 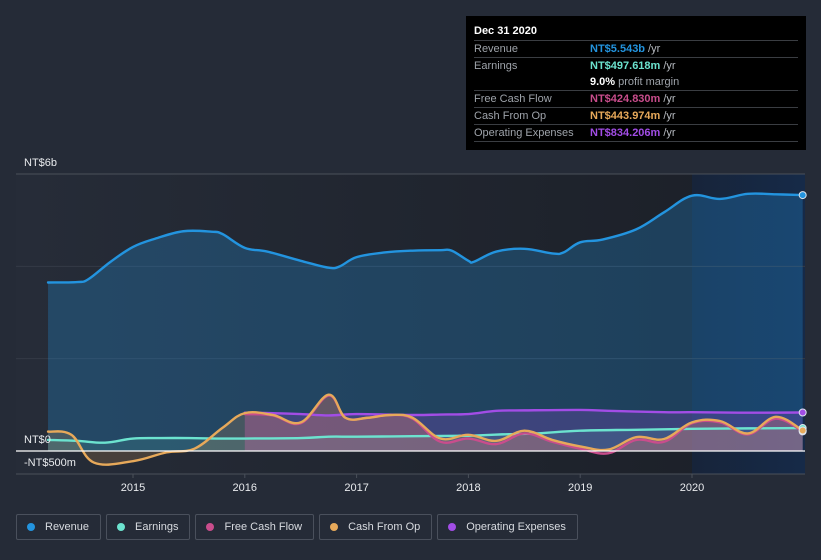 What do you see at coordinates (496, 49) in the screenshot?
I see `tooltip-label: Revenue` at bounding box center [496, 49].